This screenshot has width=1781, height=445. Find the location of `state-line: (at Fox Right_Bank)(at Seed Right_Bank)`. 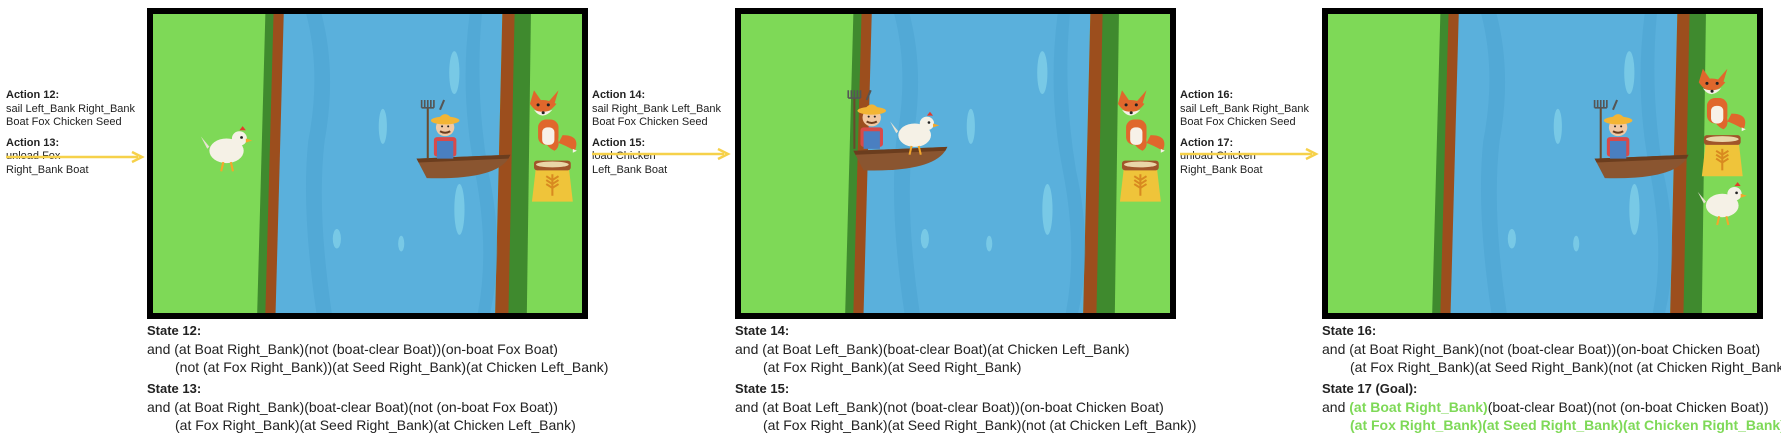

state-line: (at Fox Right_Bank)(at Seed Right_Bank) is located at coordinates (892, 367).